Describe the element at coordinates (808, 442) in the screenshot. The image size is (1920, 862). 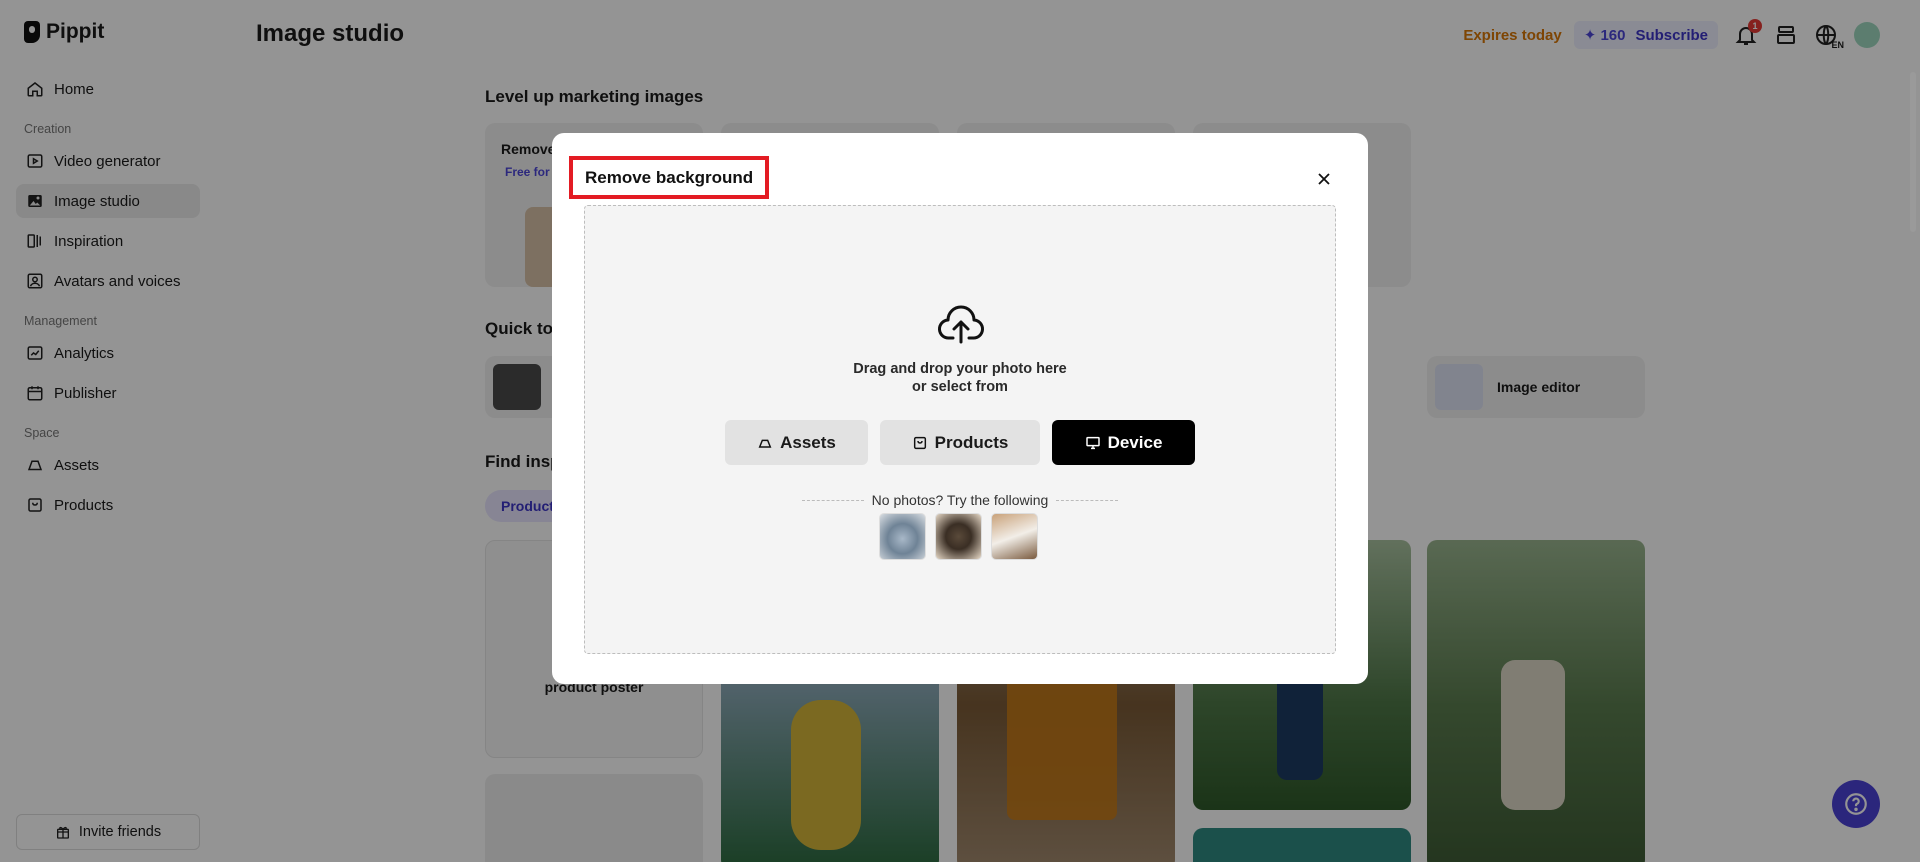
I see `assets-button-label: Assets` at that location.